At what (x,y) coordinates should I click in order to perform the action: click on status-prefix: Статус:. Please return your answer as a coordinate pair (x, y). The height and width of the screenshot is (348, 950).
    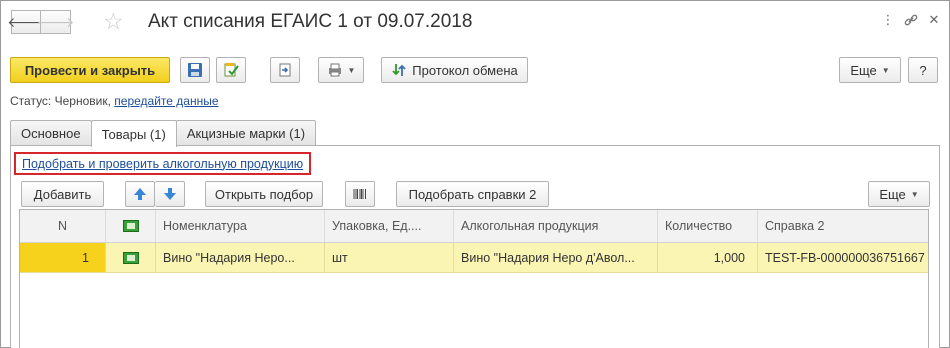
    Looking at the image, I should click on (31, 101).